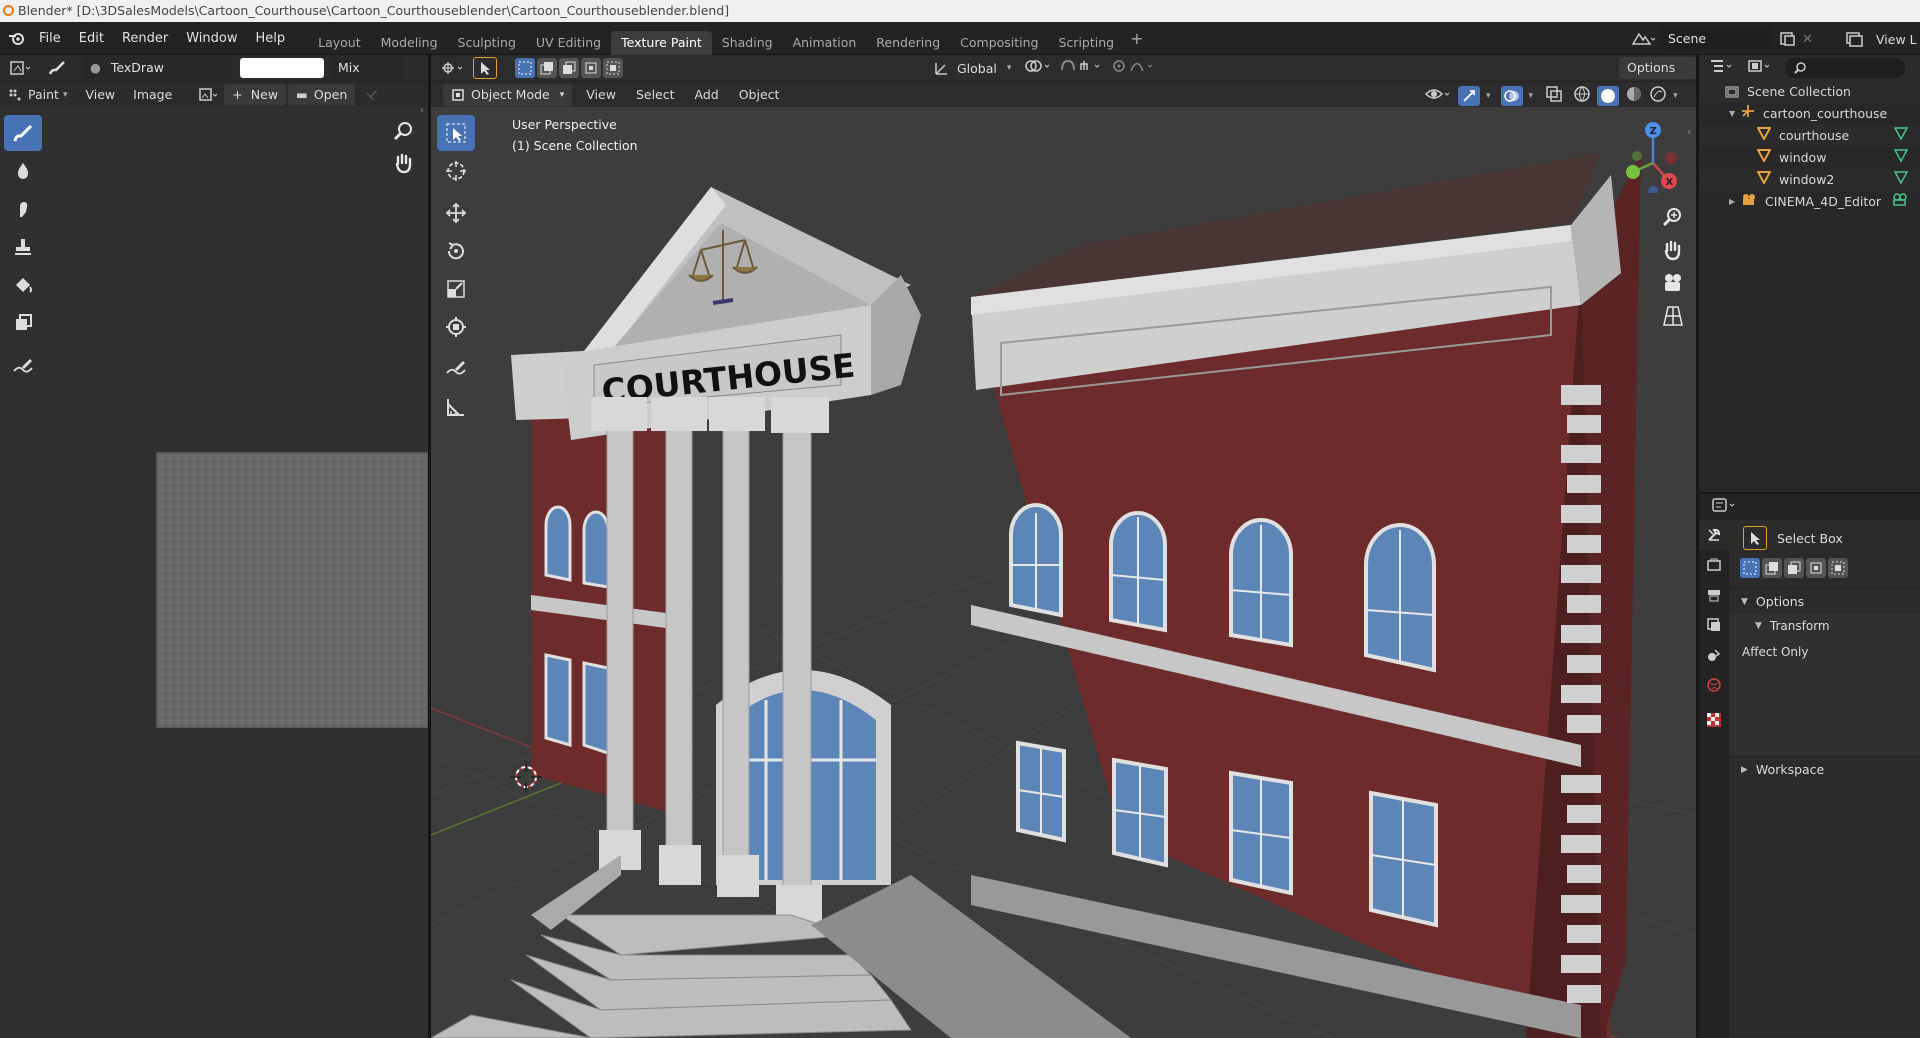  Describe the element at coordinates (1714, 565) in the screenshot. I see `render-tab-icon` at that location.